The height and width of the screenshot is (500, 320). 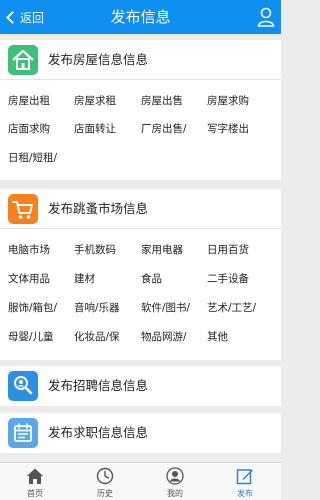 I want to click on top-bar: 返回 发布信息, so click(x=140, y=17).